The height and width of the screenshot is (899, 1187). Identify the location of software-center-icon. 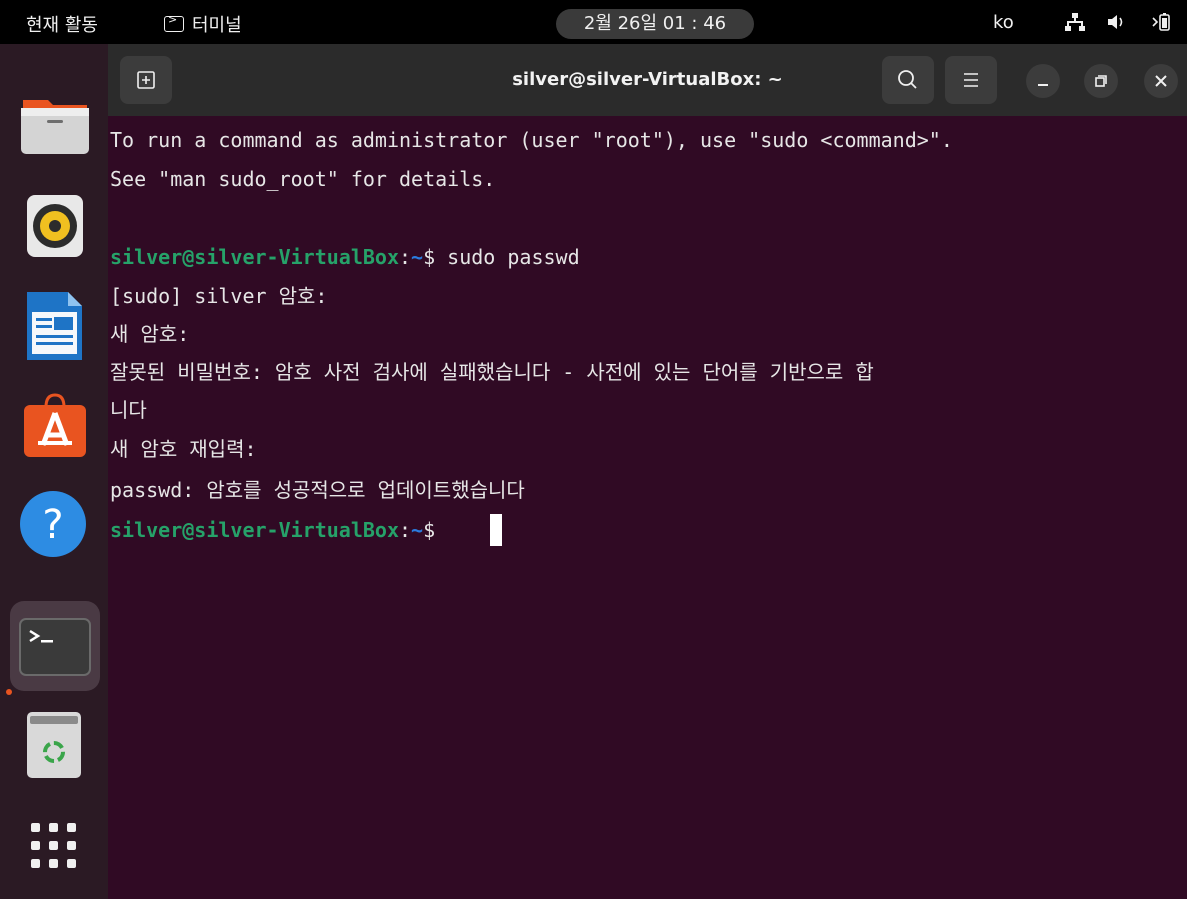
(55, 425).